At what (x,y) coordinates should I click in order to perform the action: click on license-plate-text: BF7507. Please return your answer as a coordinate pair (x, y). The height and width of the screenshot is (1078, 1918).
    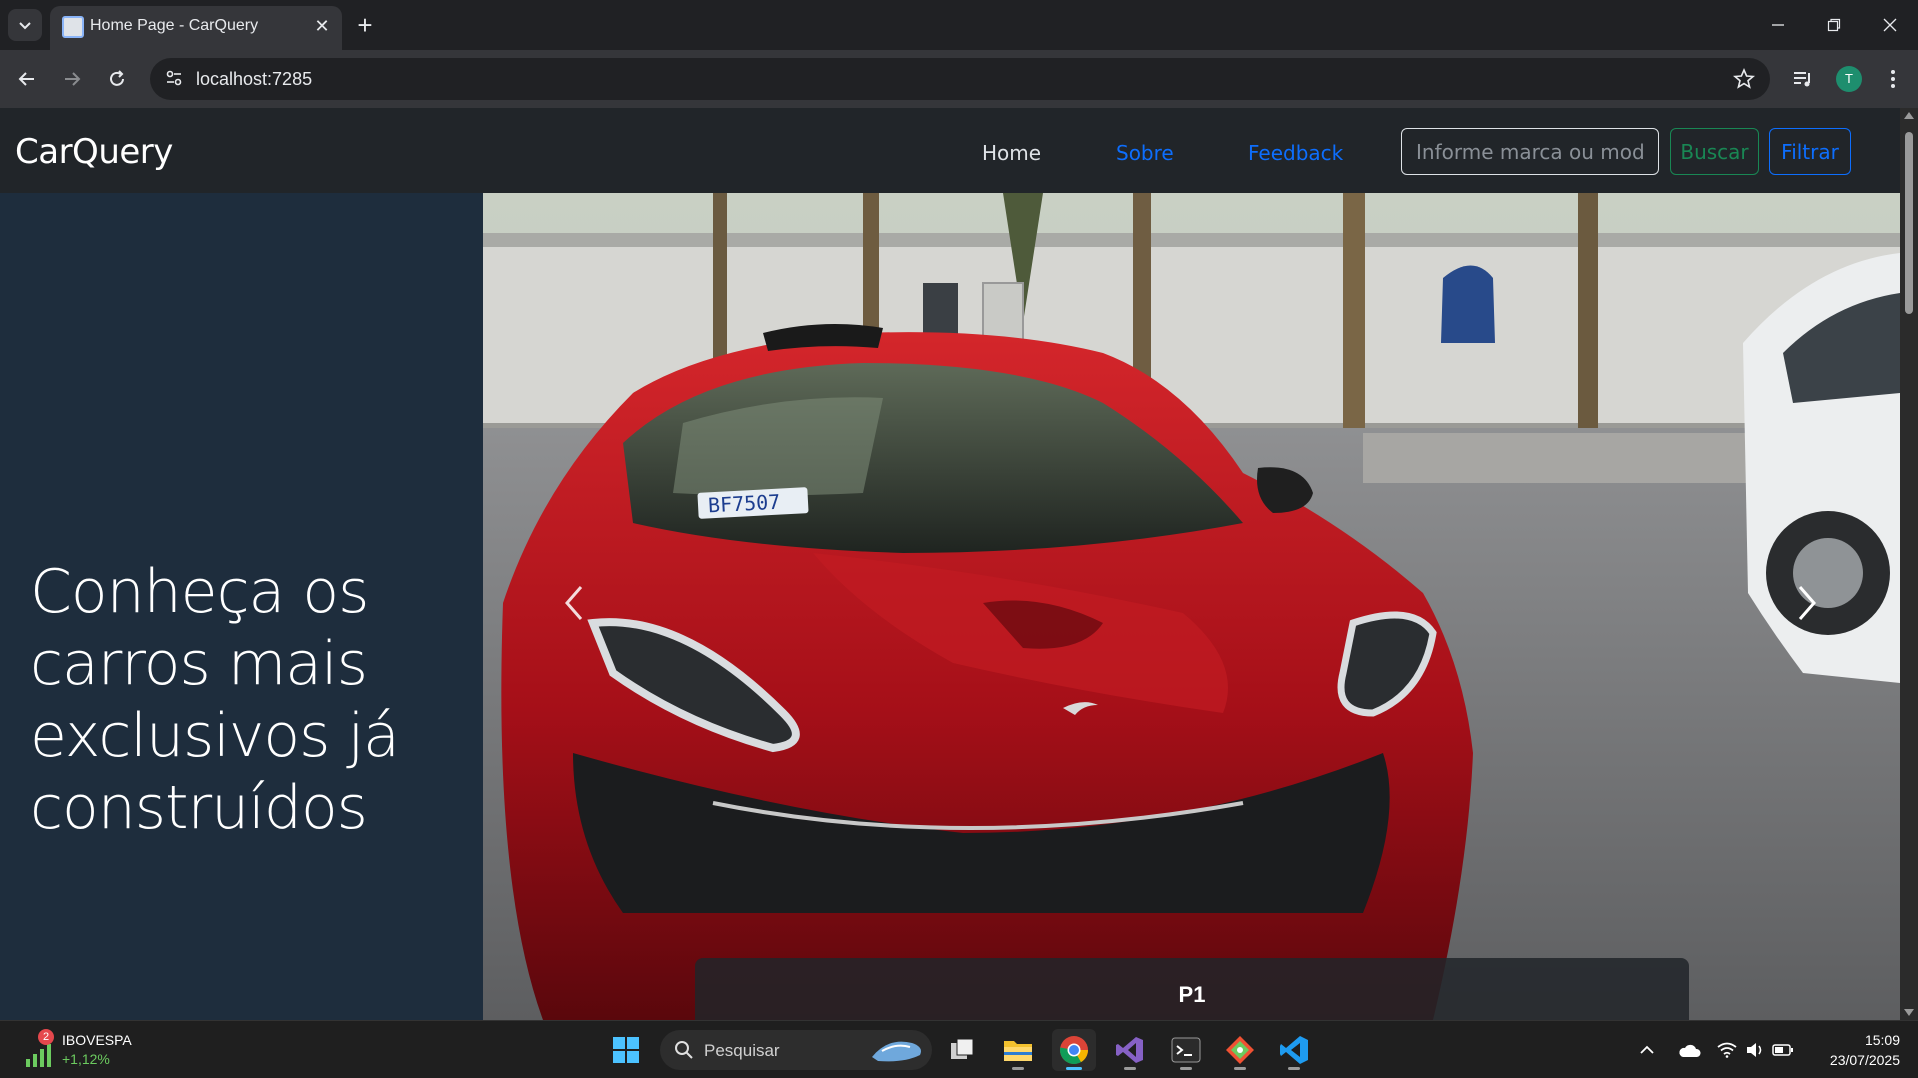
    Looking at the image, I should click on (743, 504).